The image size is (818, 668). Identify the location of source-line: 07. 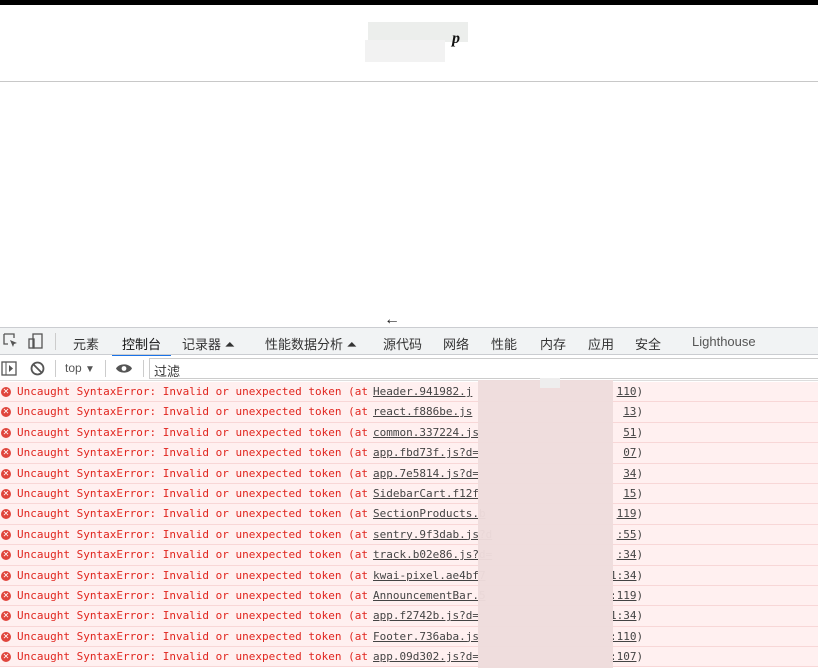
(629, 452).